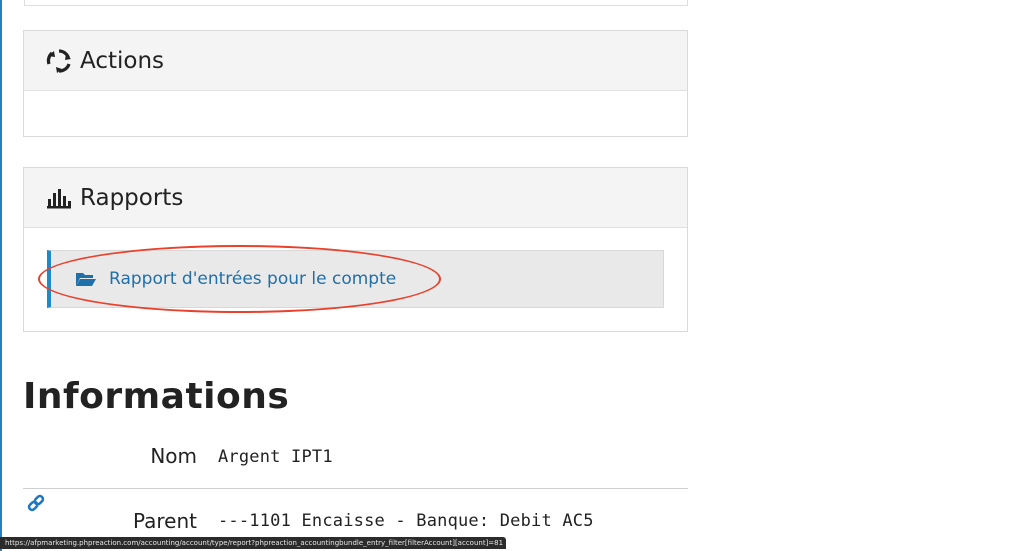 This screenshot has height=551, width=1024. I want to click on info-label-parent: Parent, so click(164, 521).